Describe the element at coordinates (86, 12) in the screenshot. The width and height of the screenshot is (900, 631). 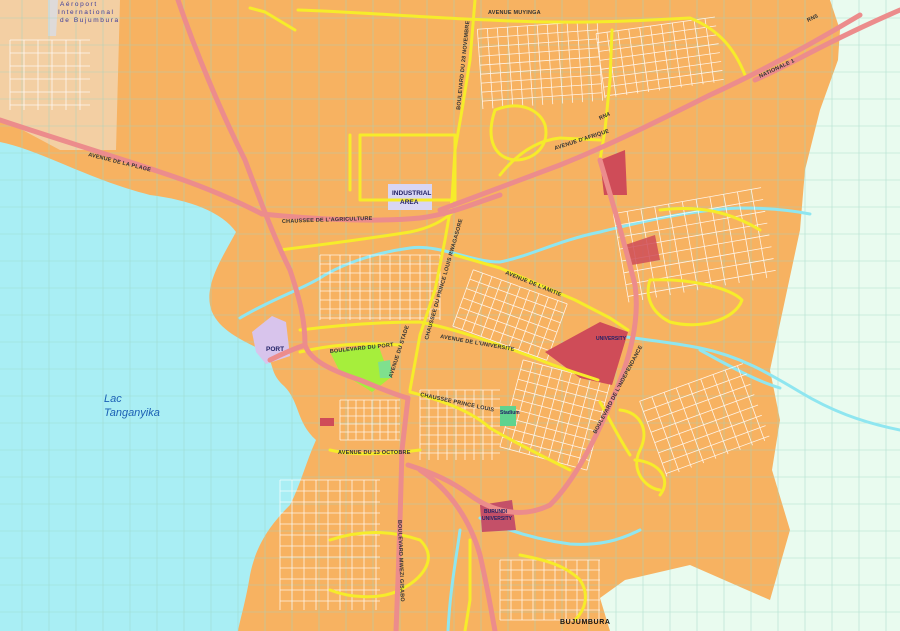
I see `airport-label-line2: International` at that location.